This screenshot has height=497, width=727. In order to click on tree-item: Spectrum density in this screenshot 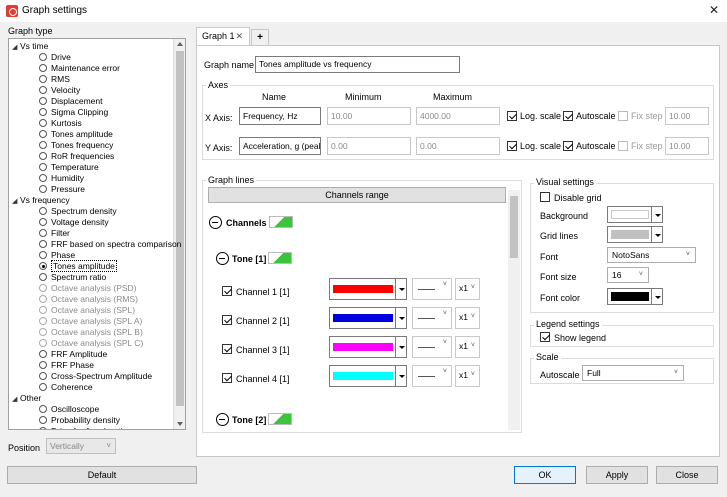, I will do `click(78, 211)`.